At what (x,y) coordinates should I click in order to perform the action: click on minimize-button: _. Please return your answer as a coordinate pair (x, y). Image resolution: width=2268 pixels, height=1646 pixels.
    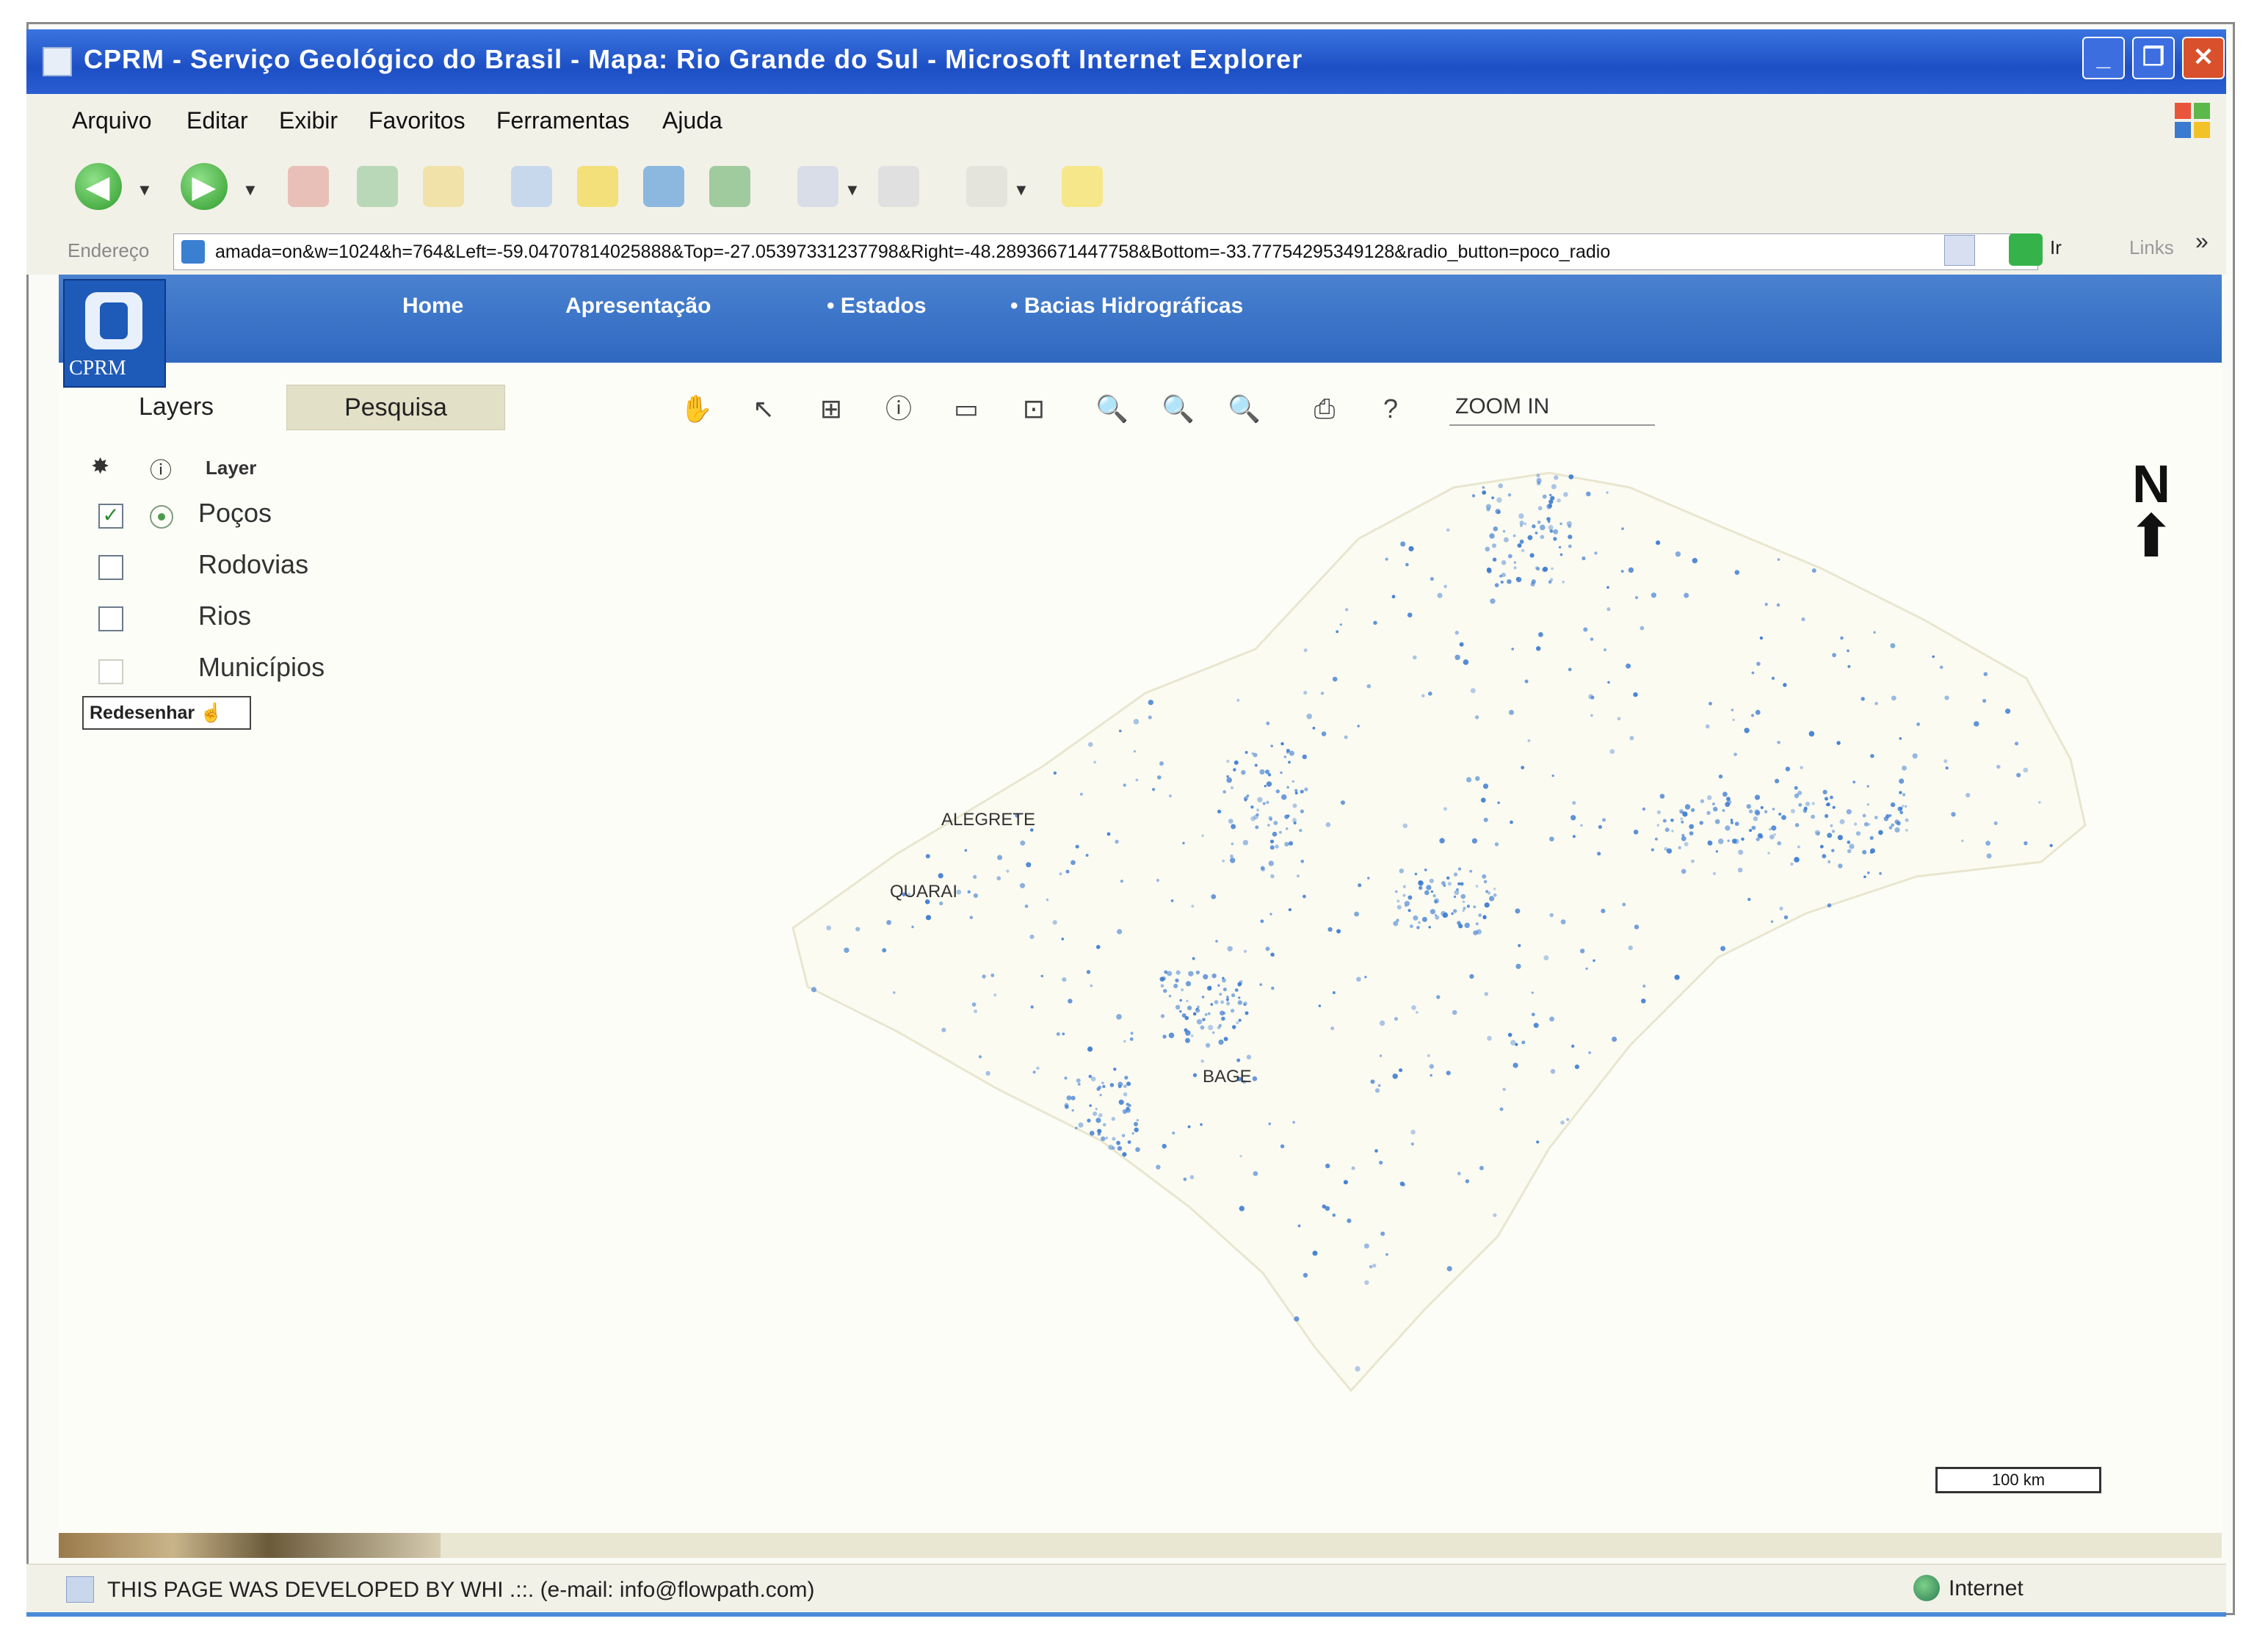
    Looking at the image, I should click on (2103, 58).